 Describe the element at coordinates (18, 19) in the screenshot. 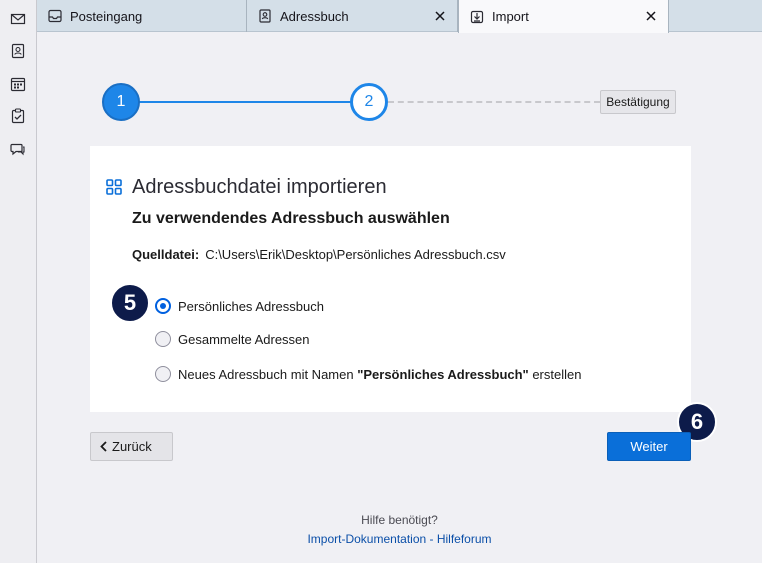

I see `mail-icon` at that location.